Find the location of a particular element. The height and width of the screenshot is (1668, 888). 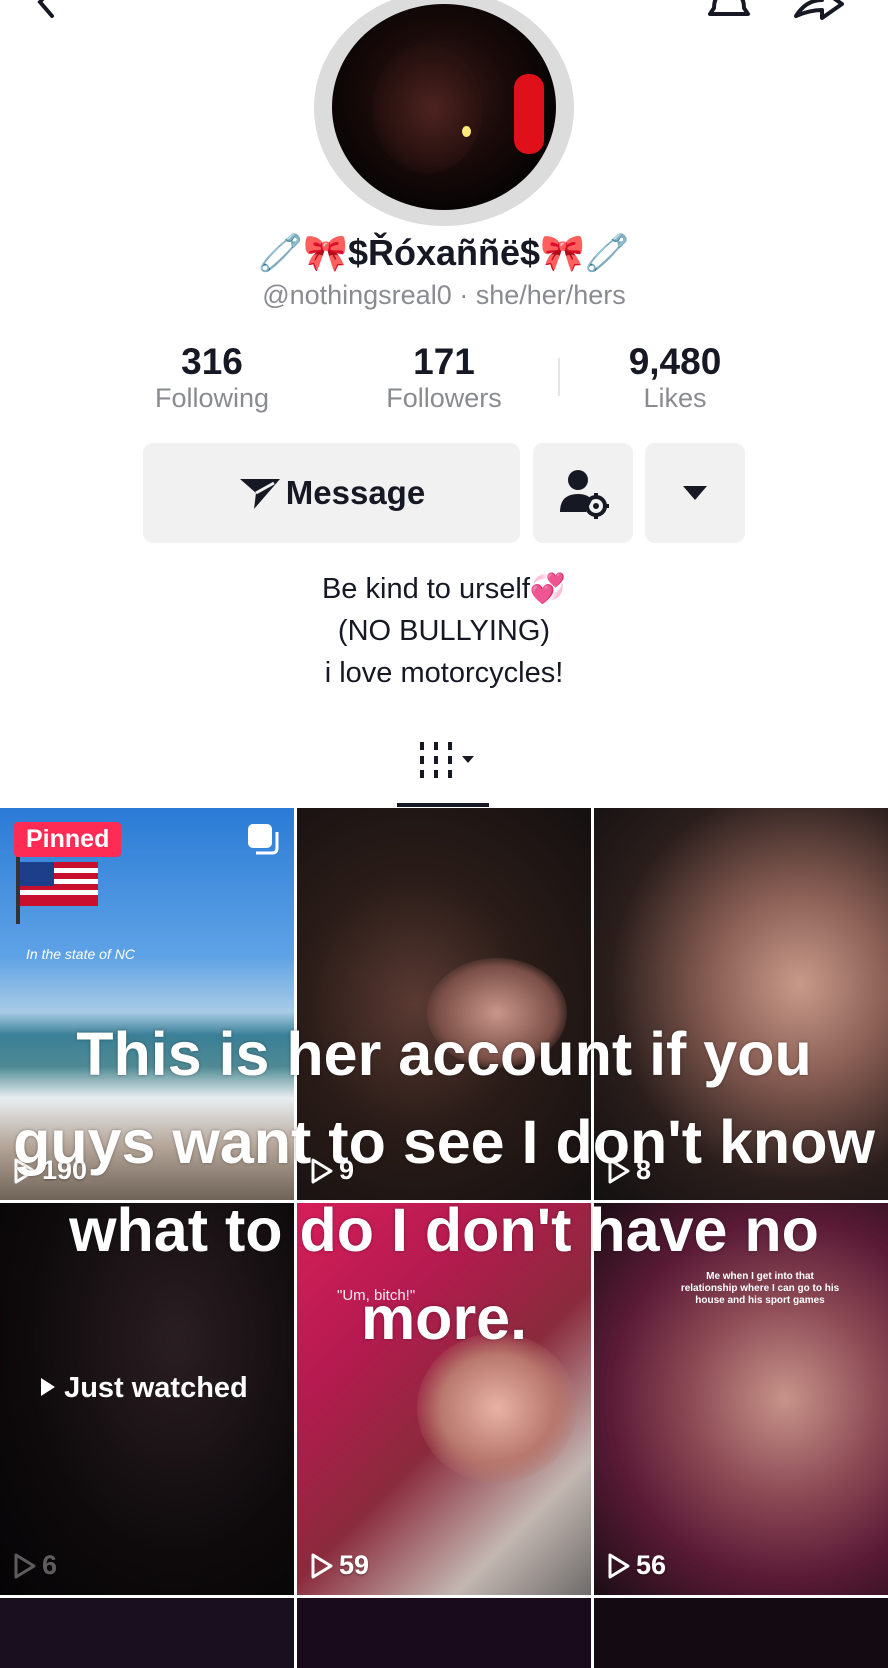

stat-likes: 9,480 Likes is located at coordinates (675, 378).